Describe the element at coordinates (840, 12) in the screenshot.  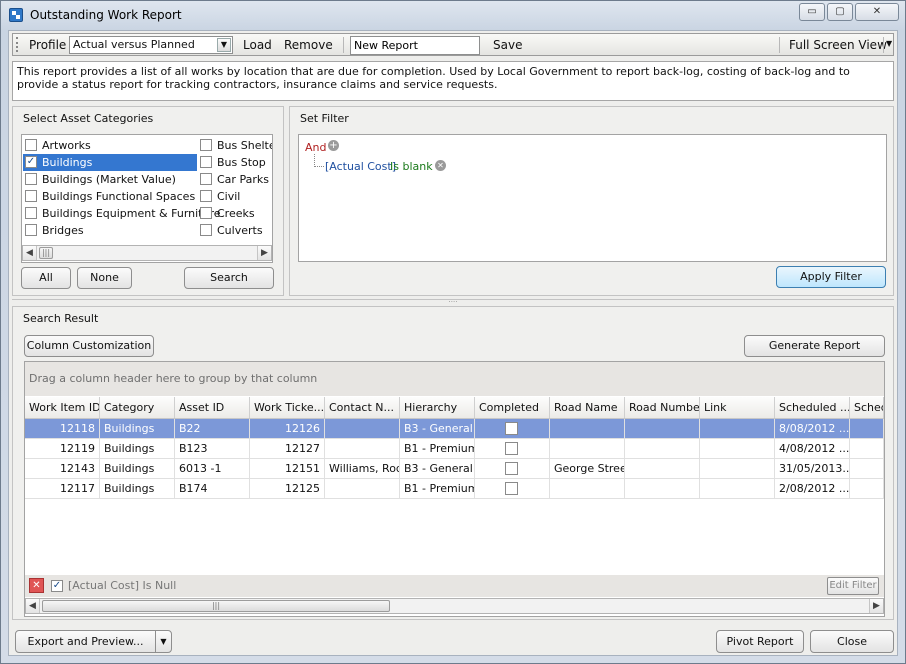
I see `maximize-button: ▢` at that location.